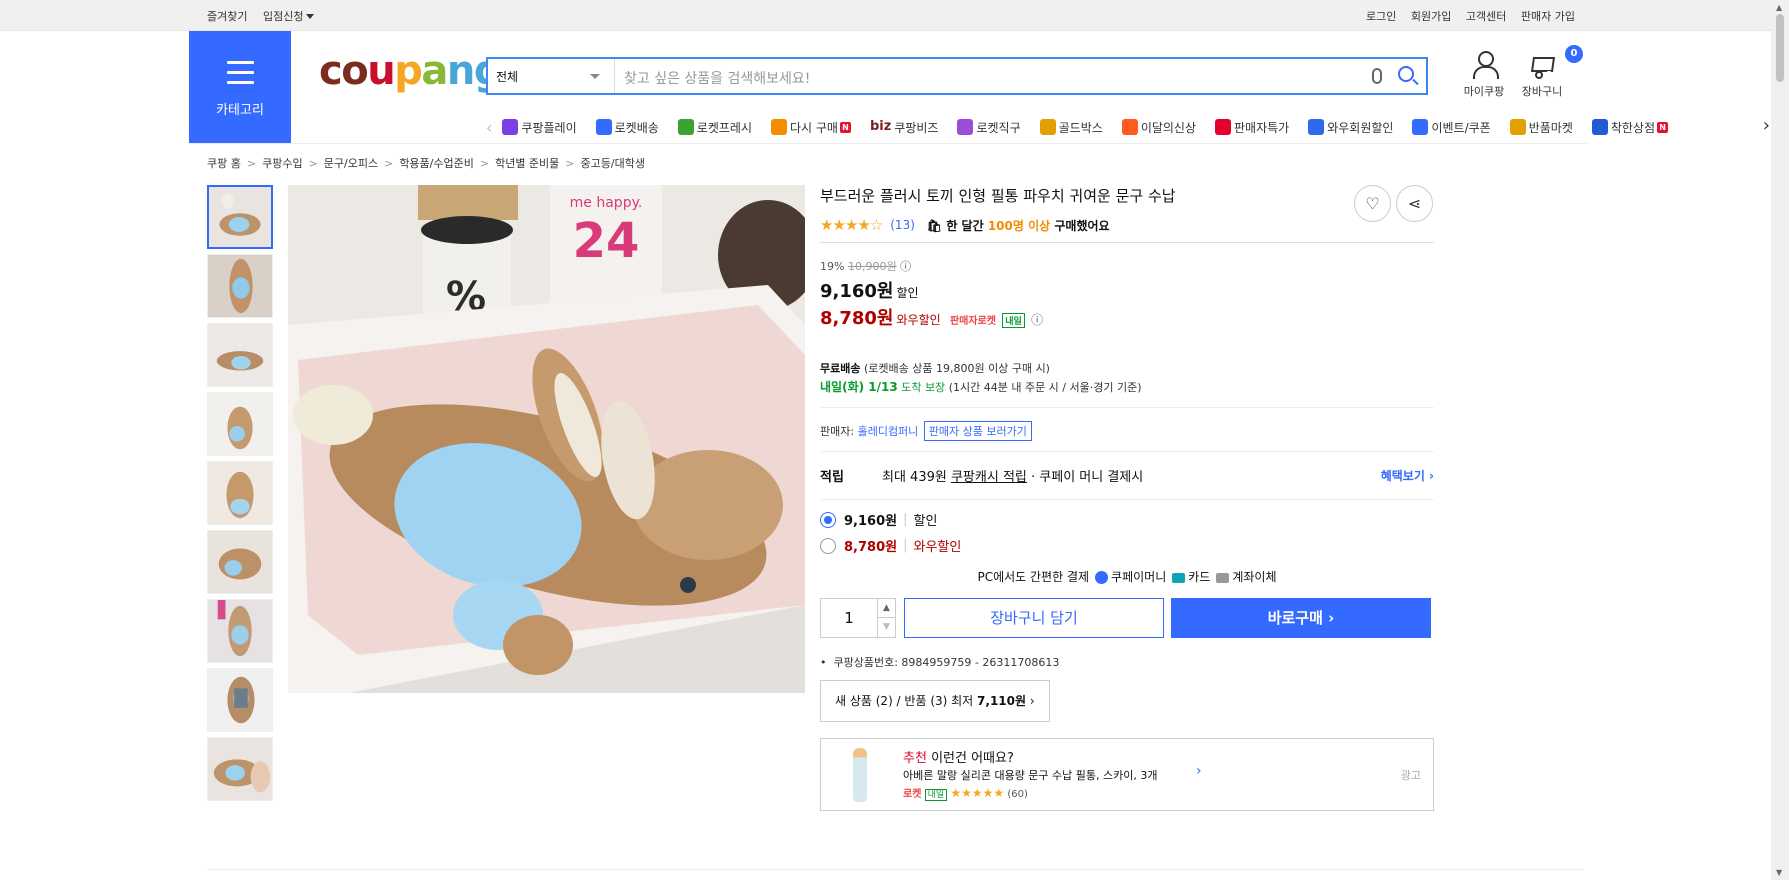  Describe the element at coordinates (849, 618) in the screenshot. I see `quantity-value: 1` at that location.